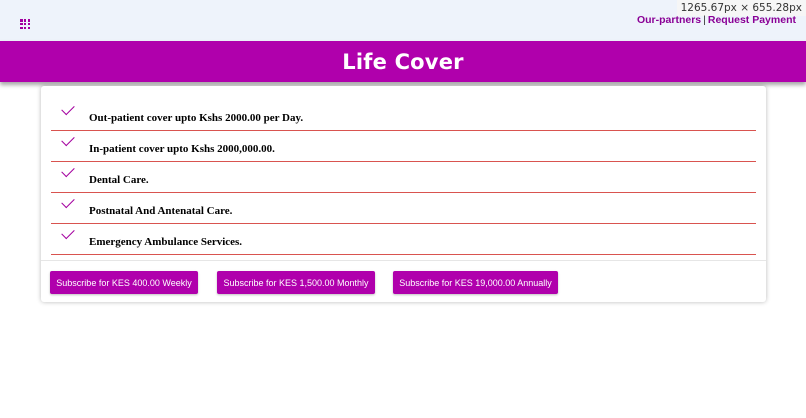  I want to click on benefit-text: Emergency Ambulance Services., so click(166, 242).